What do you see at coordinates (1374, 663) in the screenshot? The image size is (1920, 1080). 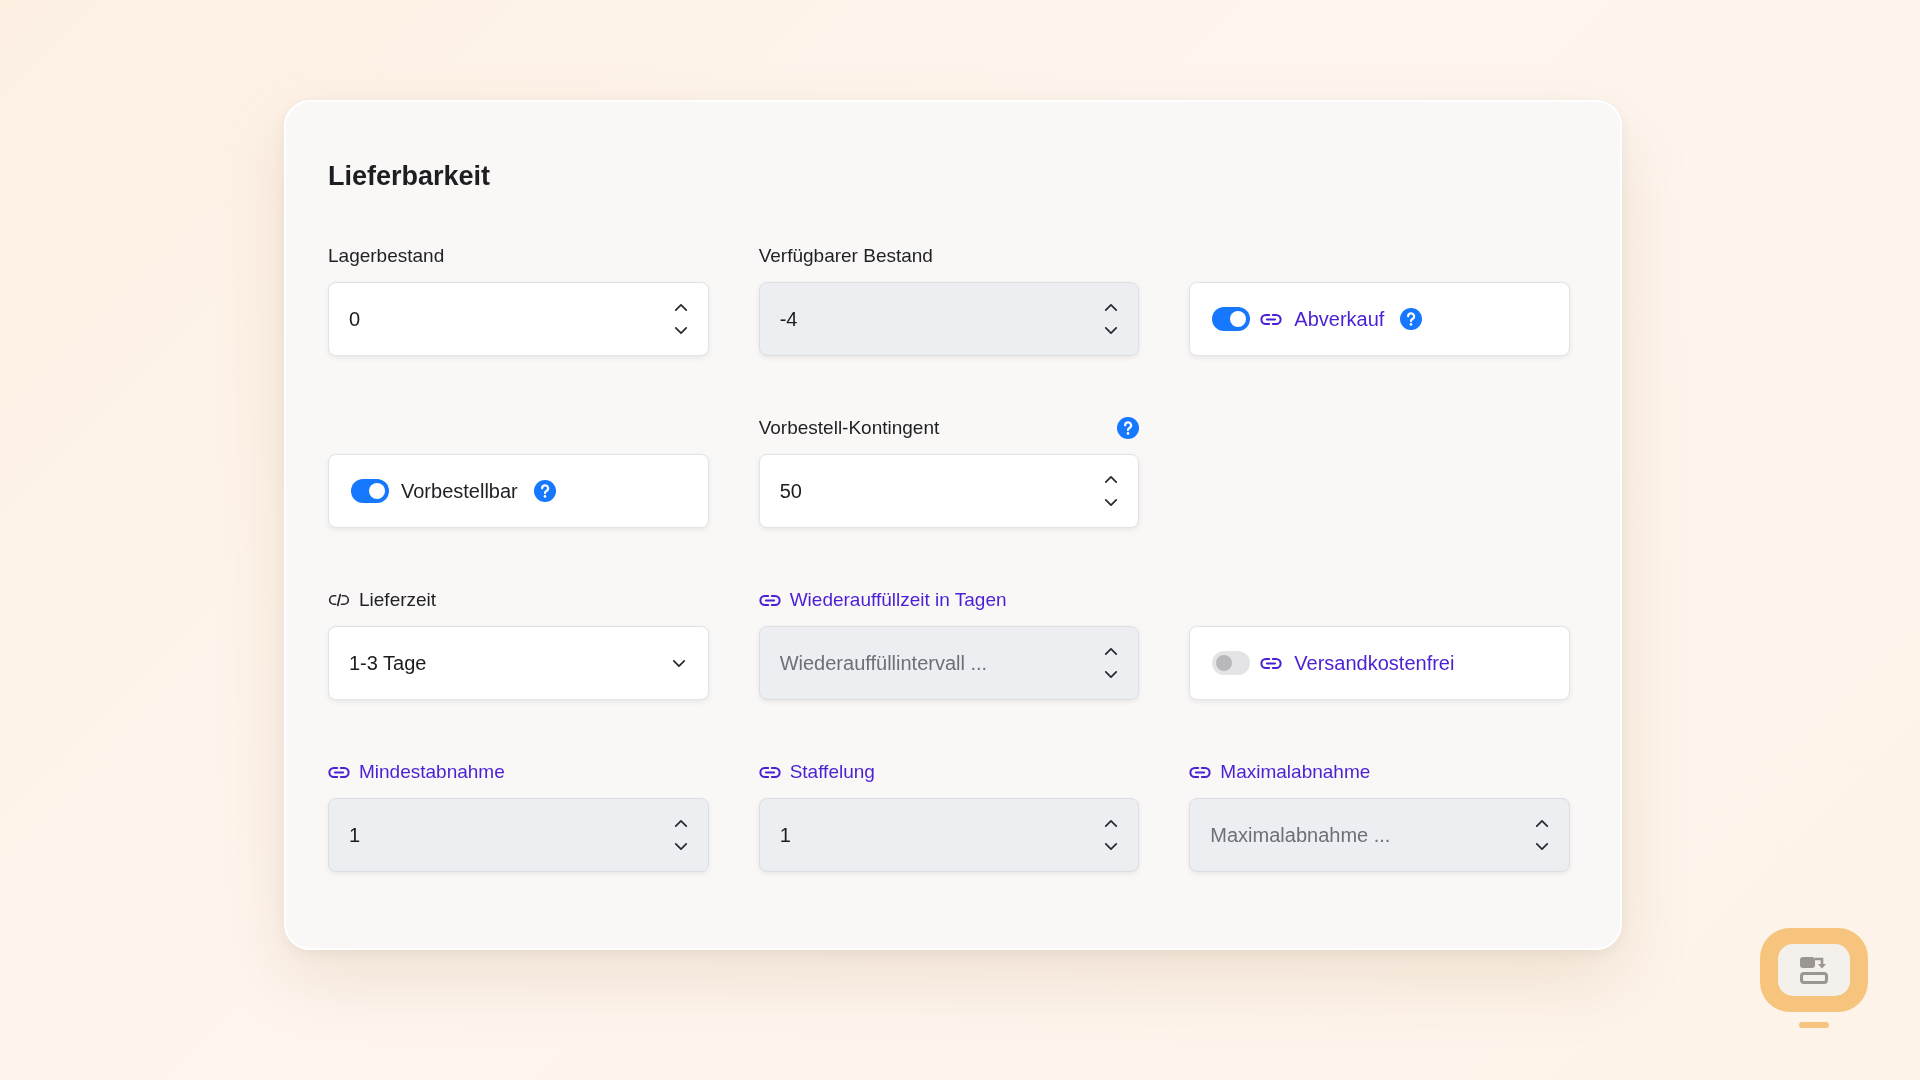 I see `toggle-label: Versandkostenfrei` at bounding box center [1374, 663].